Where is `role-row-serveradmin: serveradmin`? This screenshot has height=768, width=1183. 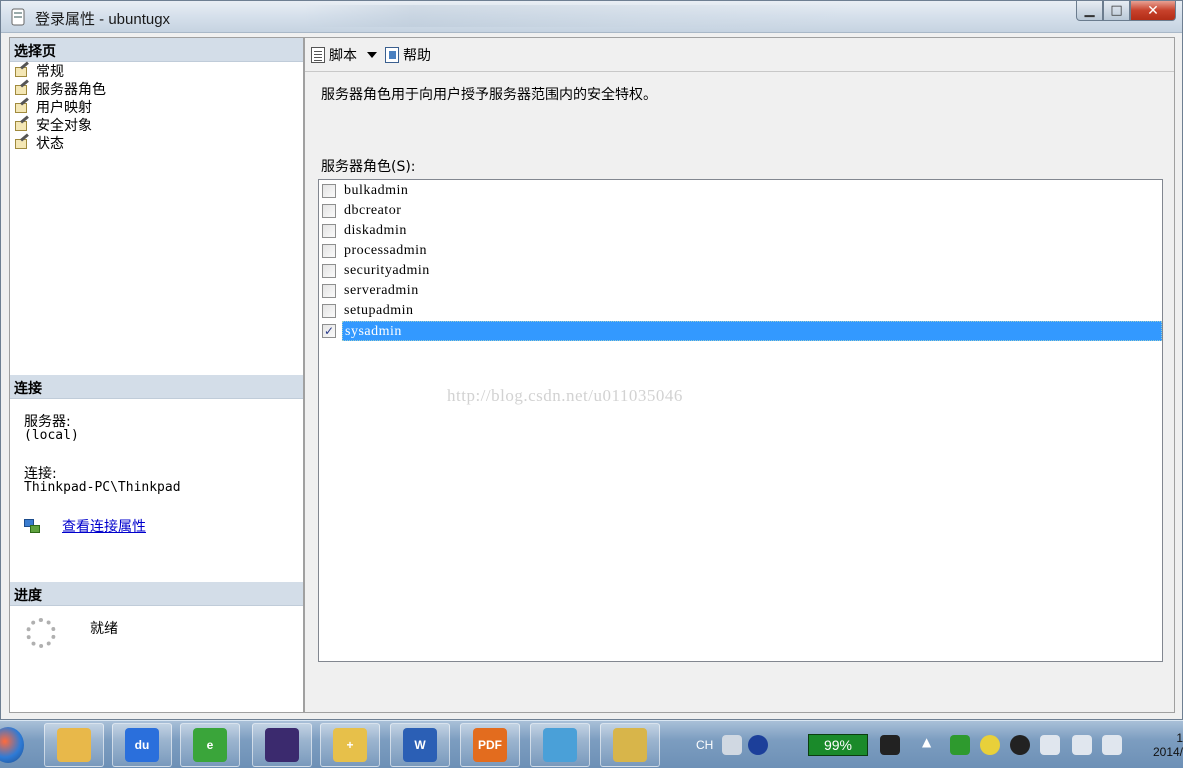
role-row-serveradmin: serveradmin is located at coordinates (740, 291).